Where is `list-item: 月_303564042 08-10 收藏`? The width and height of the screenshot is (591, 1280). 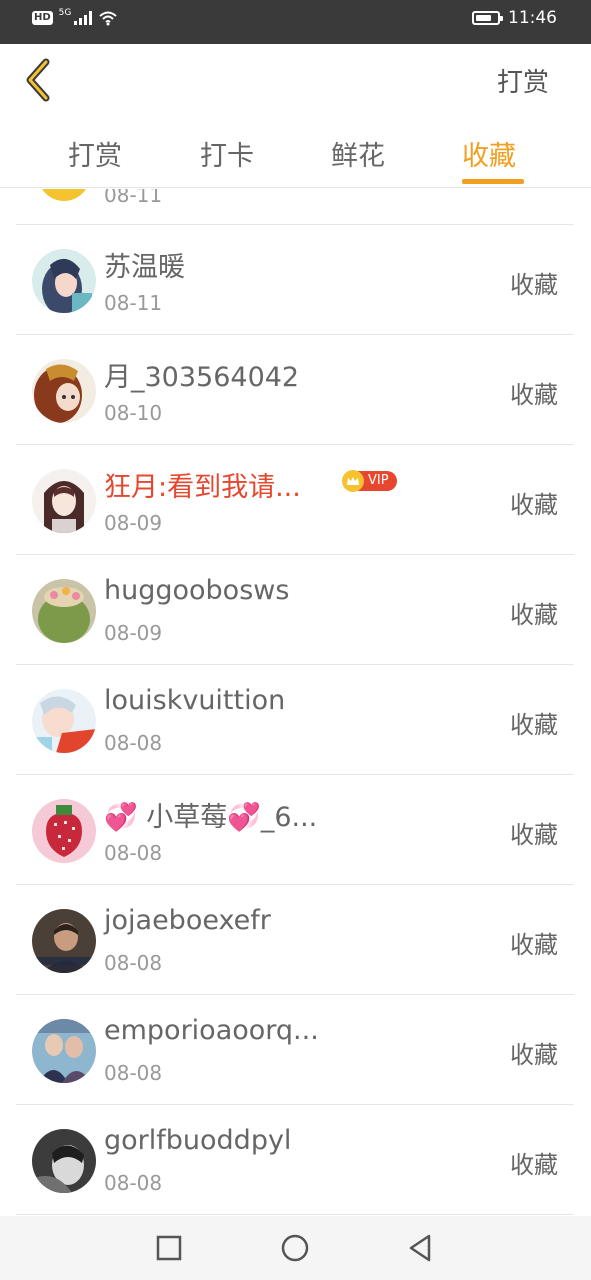
list-item: 月_303564042 08-10 收藏 is located at coordinates (295, 390).